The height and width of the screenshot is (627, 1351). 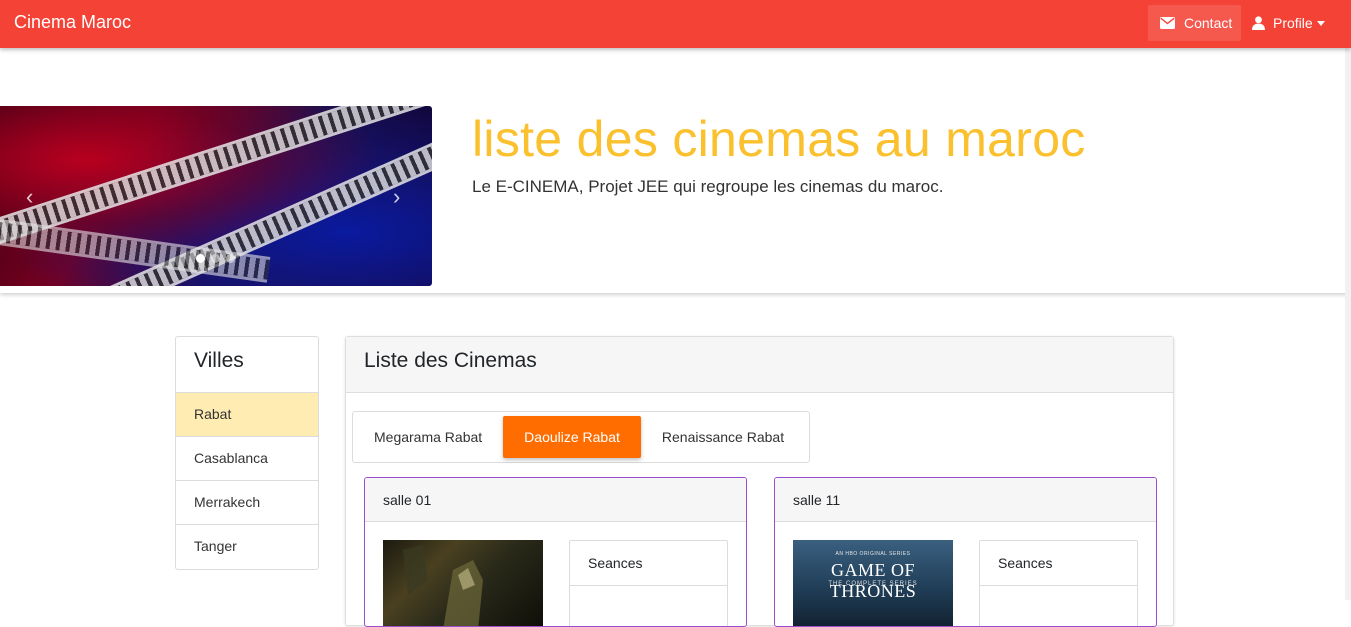 What do you see at coordinates (396, 197) in the screenshot?
I see `carousel-next-icon: ›` at bounding box center [396, 197].